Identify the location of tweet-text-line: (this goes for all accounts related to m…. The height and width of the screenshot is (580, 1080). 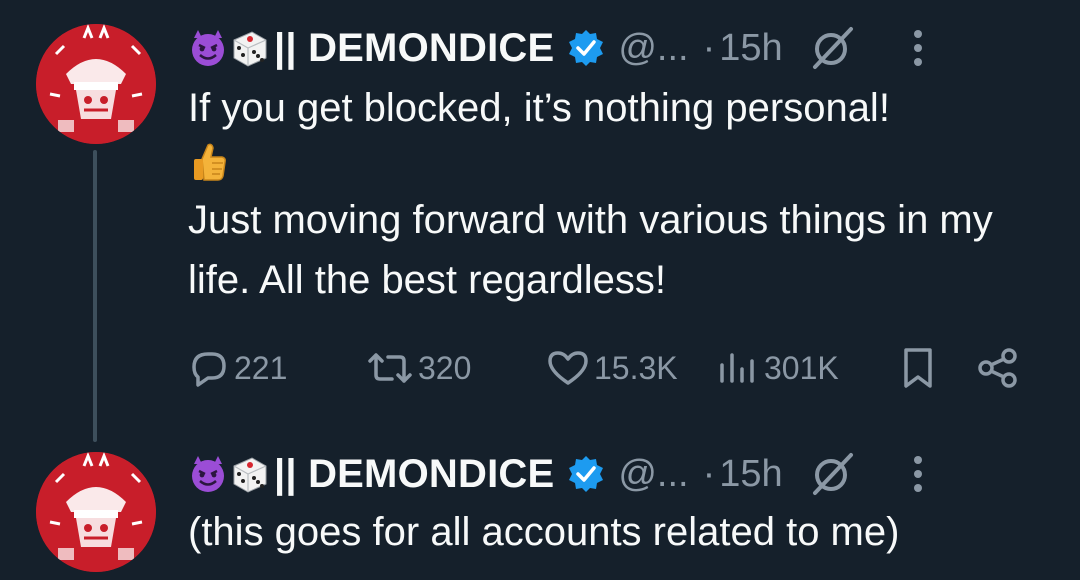
(544, 532).